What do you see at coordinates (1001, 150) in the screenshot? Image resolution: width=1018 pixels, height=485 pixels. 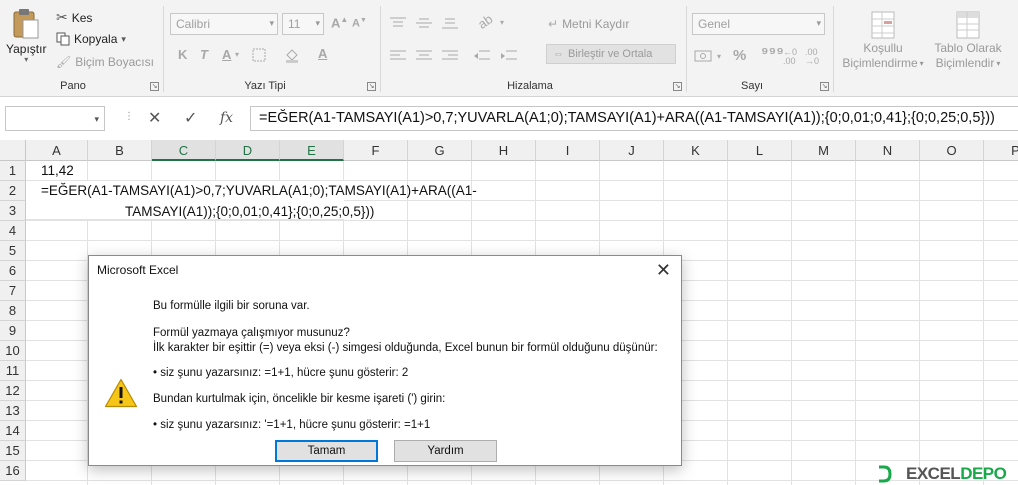 I see `column-header-p: P` at bounding box center [1001, 150].